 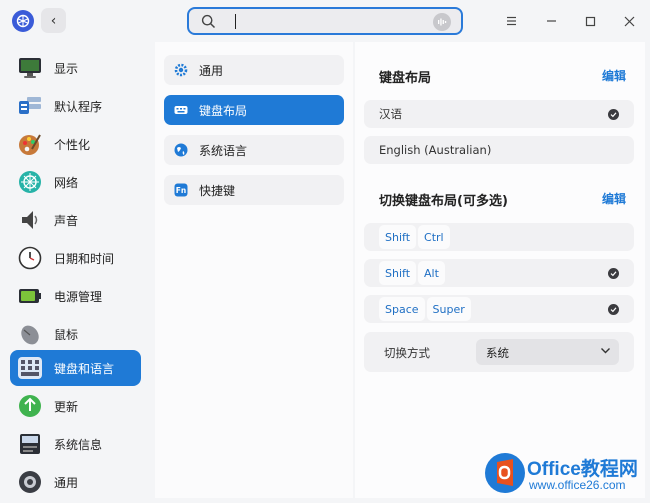 What do you see at coordinates (254, 110) in the screenshot?
I see `submenu-item-keyboard-layout: 键盘布局` at bounding box center [254, 110].